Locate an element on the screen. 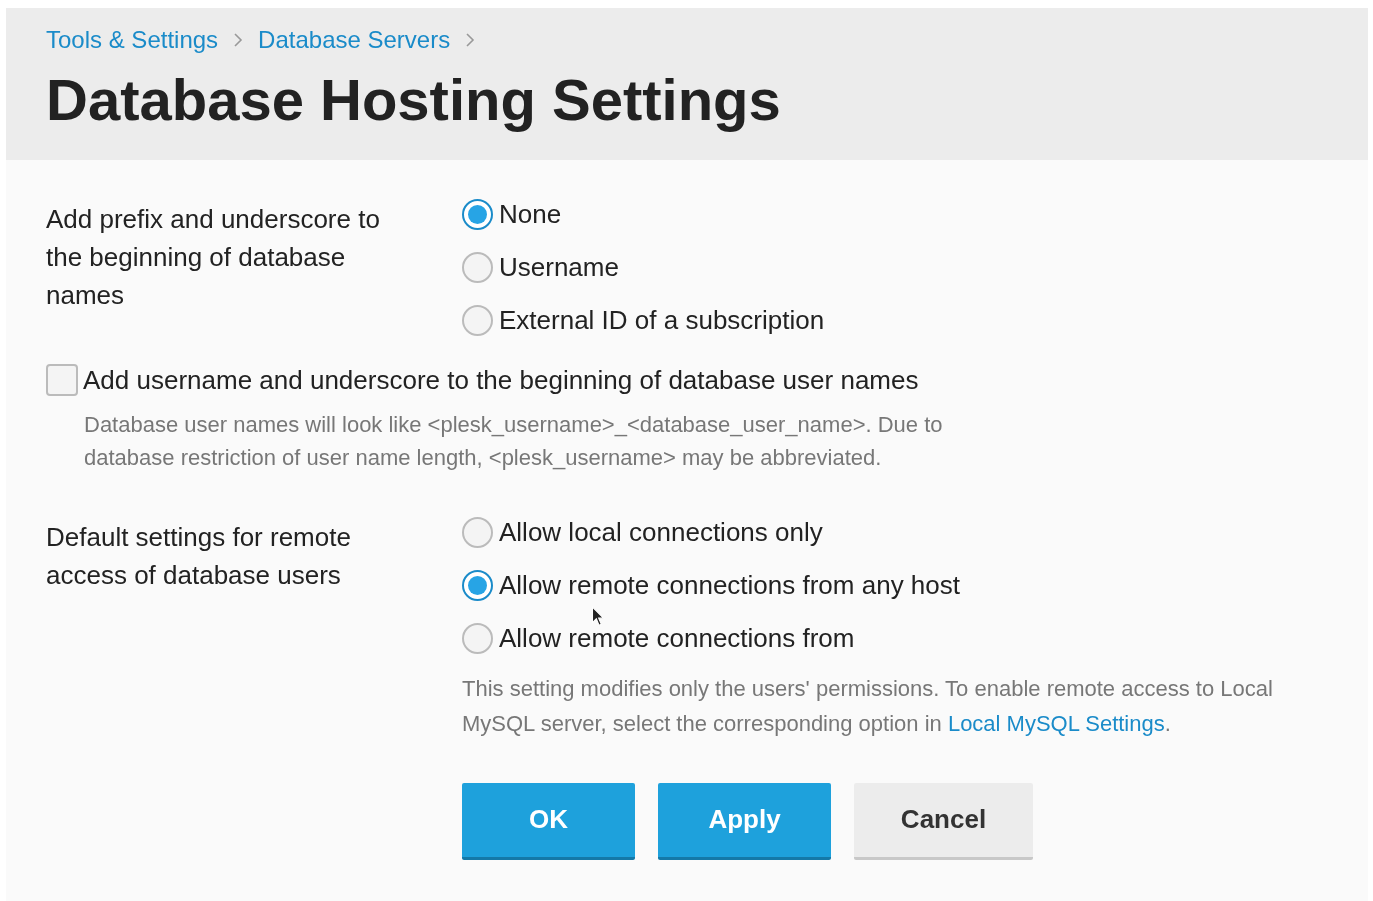  hint-text: Database user names will look like <plesk_username>_<database_user_name>. Due to database restriction of user name length, <plesk_username> may be abbreviated. is located at coordinates (514, 441).